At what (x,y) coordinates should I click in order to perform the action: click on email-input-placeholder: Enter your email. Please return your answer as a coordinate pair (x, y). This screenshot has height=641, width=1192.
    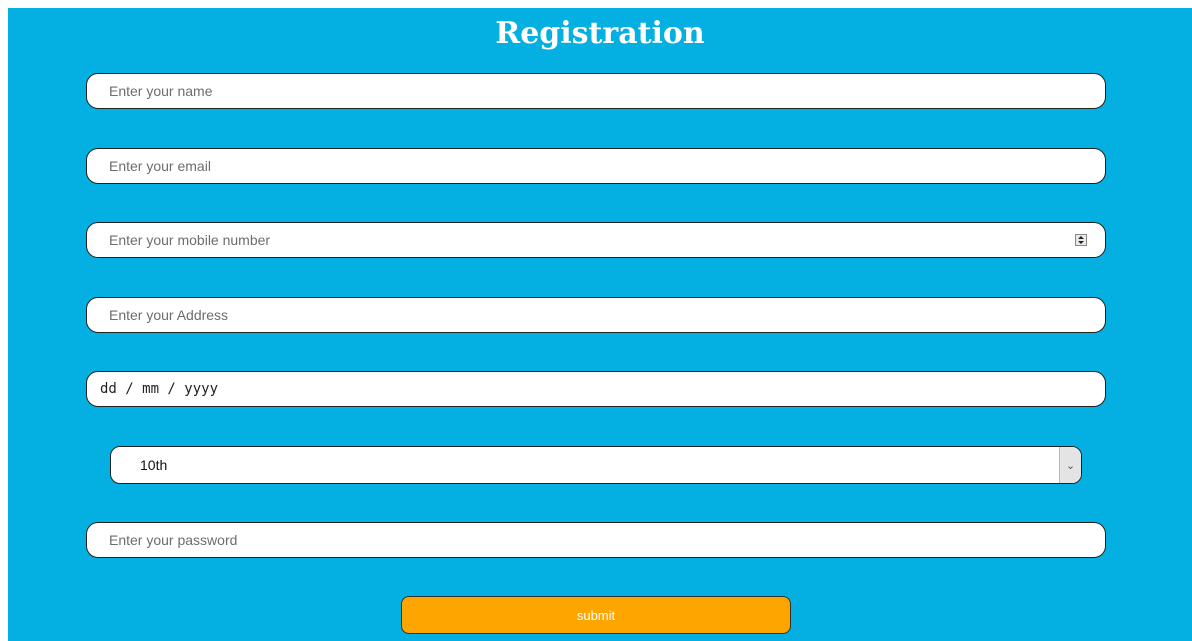
    Looking at the image, I should click on (160, 166).